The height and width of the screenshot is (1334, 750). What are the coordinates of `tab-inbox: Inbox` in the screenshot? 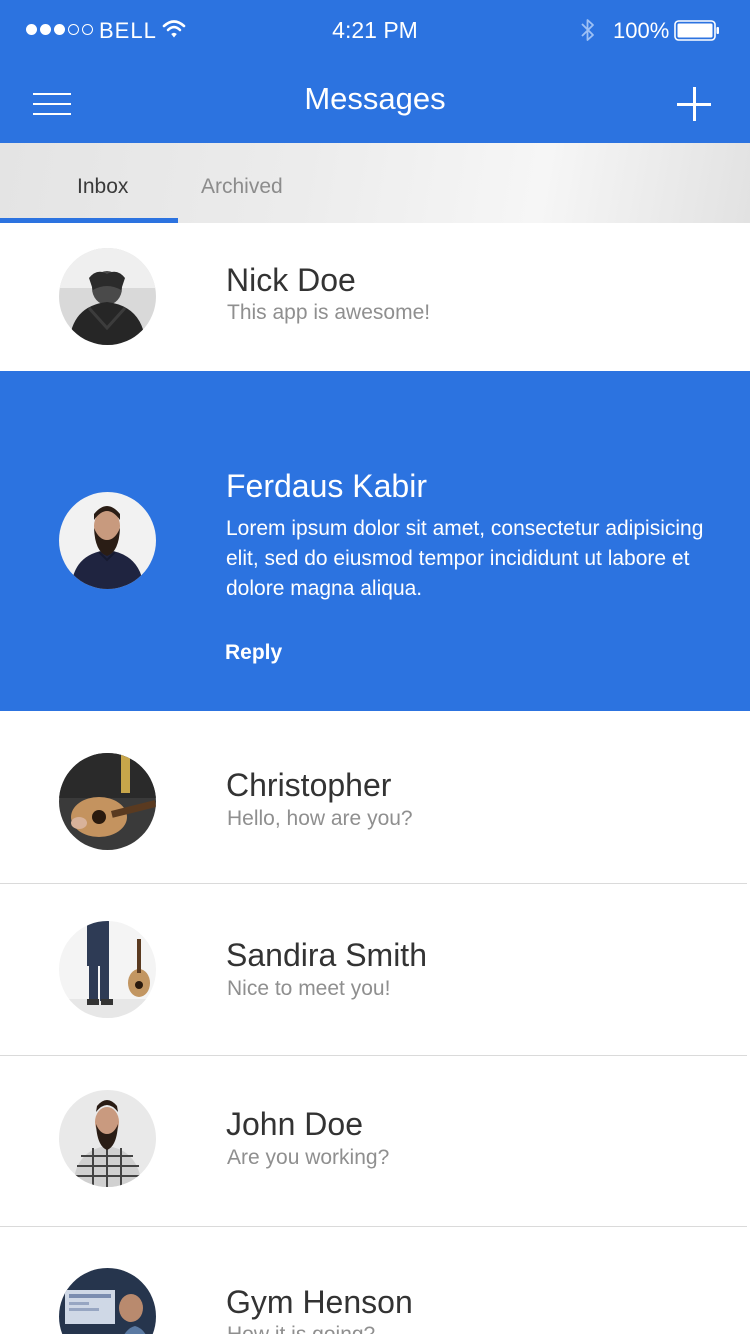 It's located at (89, 183).